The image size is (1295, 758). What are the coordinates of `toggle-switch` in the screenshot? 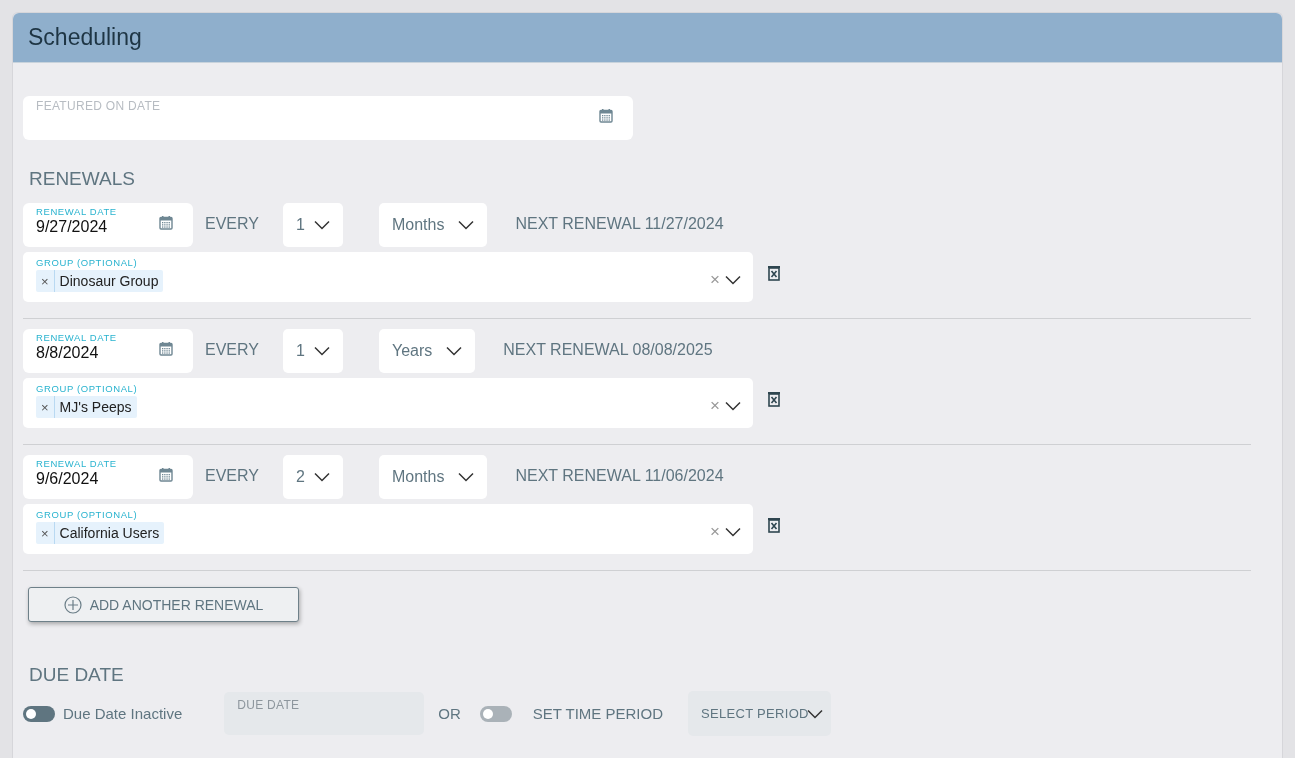 It's located at (39, 713).